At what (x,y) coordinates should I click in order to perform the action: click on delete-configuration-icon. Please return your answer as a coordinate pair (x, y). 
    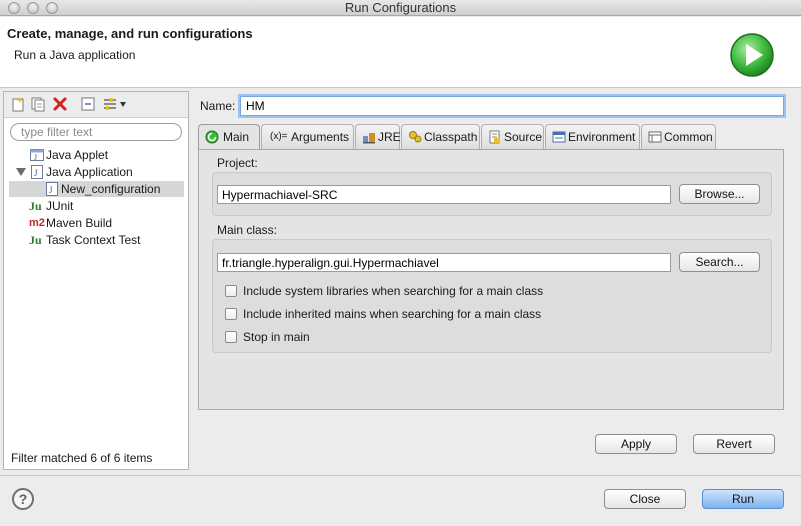
    Looking at the image, I should click on (60, 104).